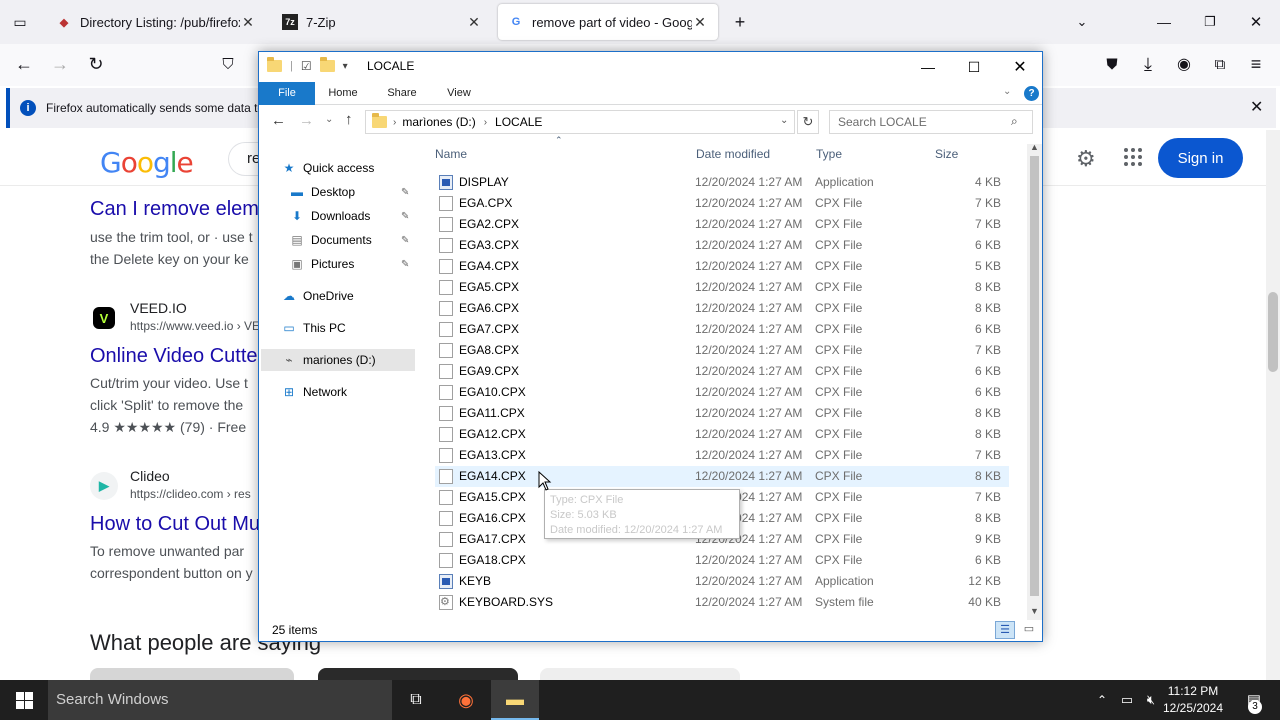 This screenshot has height=720, width=1280. I want to click on maximize-icon: ☐, so click(974, 67).